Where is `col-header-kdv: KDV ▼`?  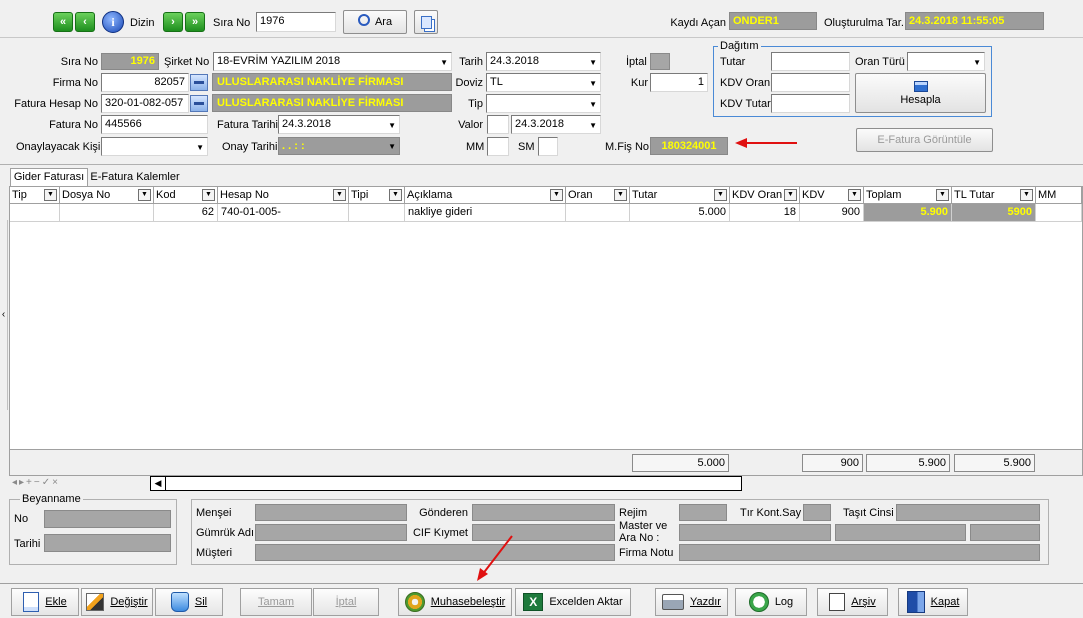
col-header-kdv: KDV ▼ is located at coordinates (832, 195).